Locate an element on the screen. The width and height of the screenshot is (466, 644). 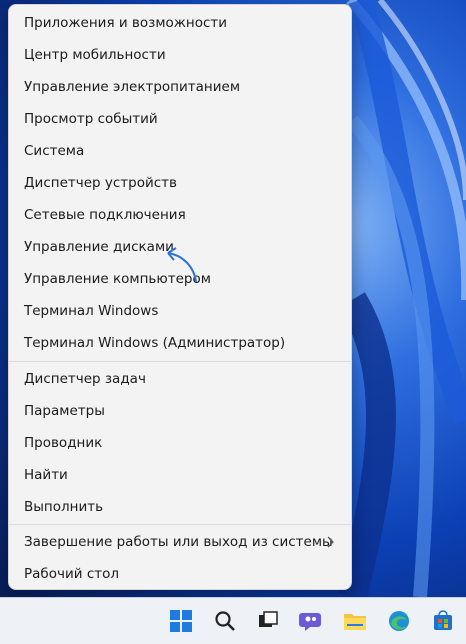
menu-item-label: Найти is located at coordinates (46, 475).